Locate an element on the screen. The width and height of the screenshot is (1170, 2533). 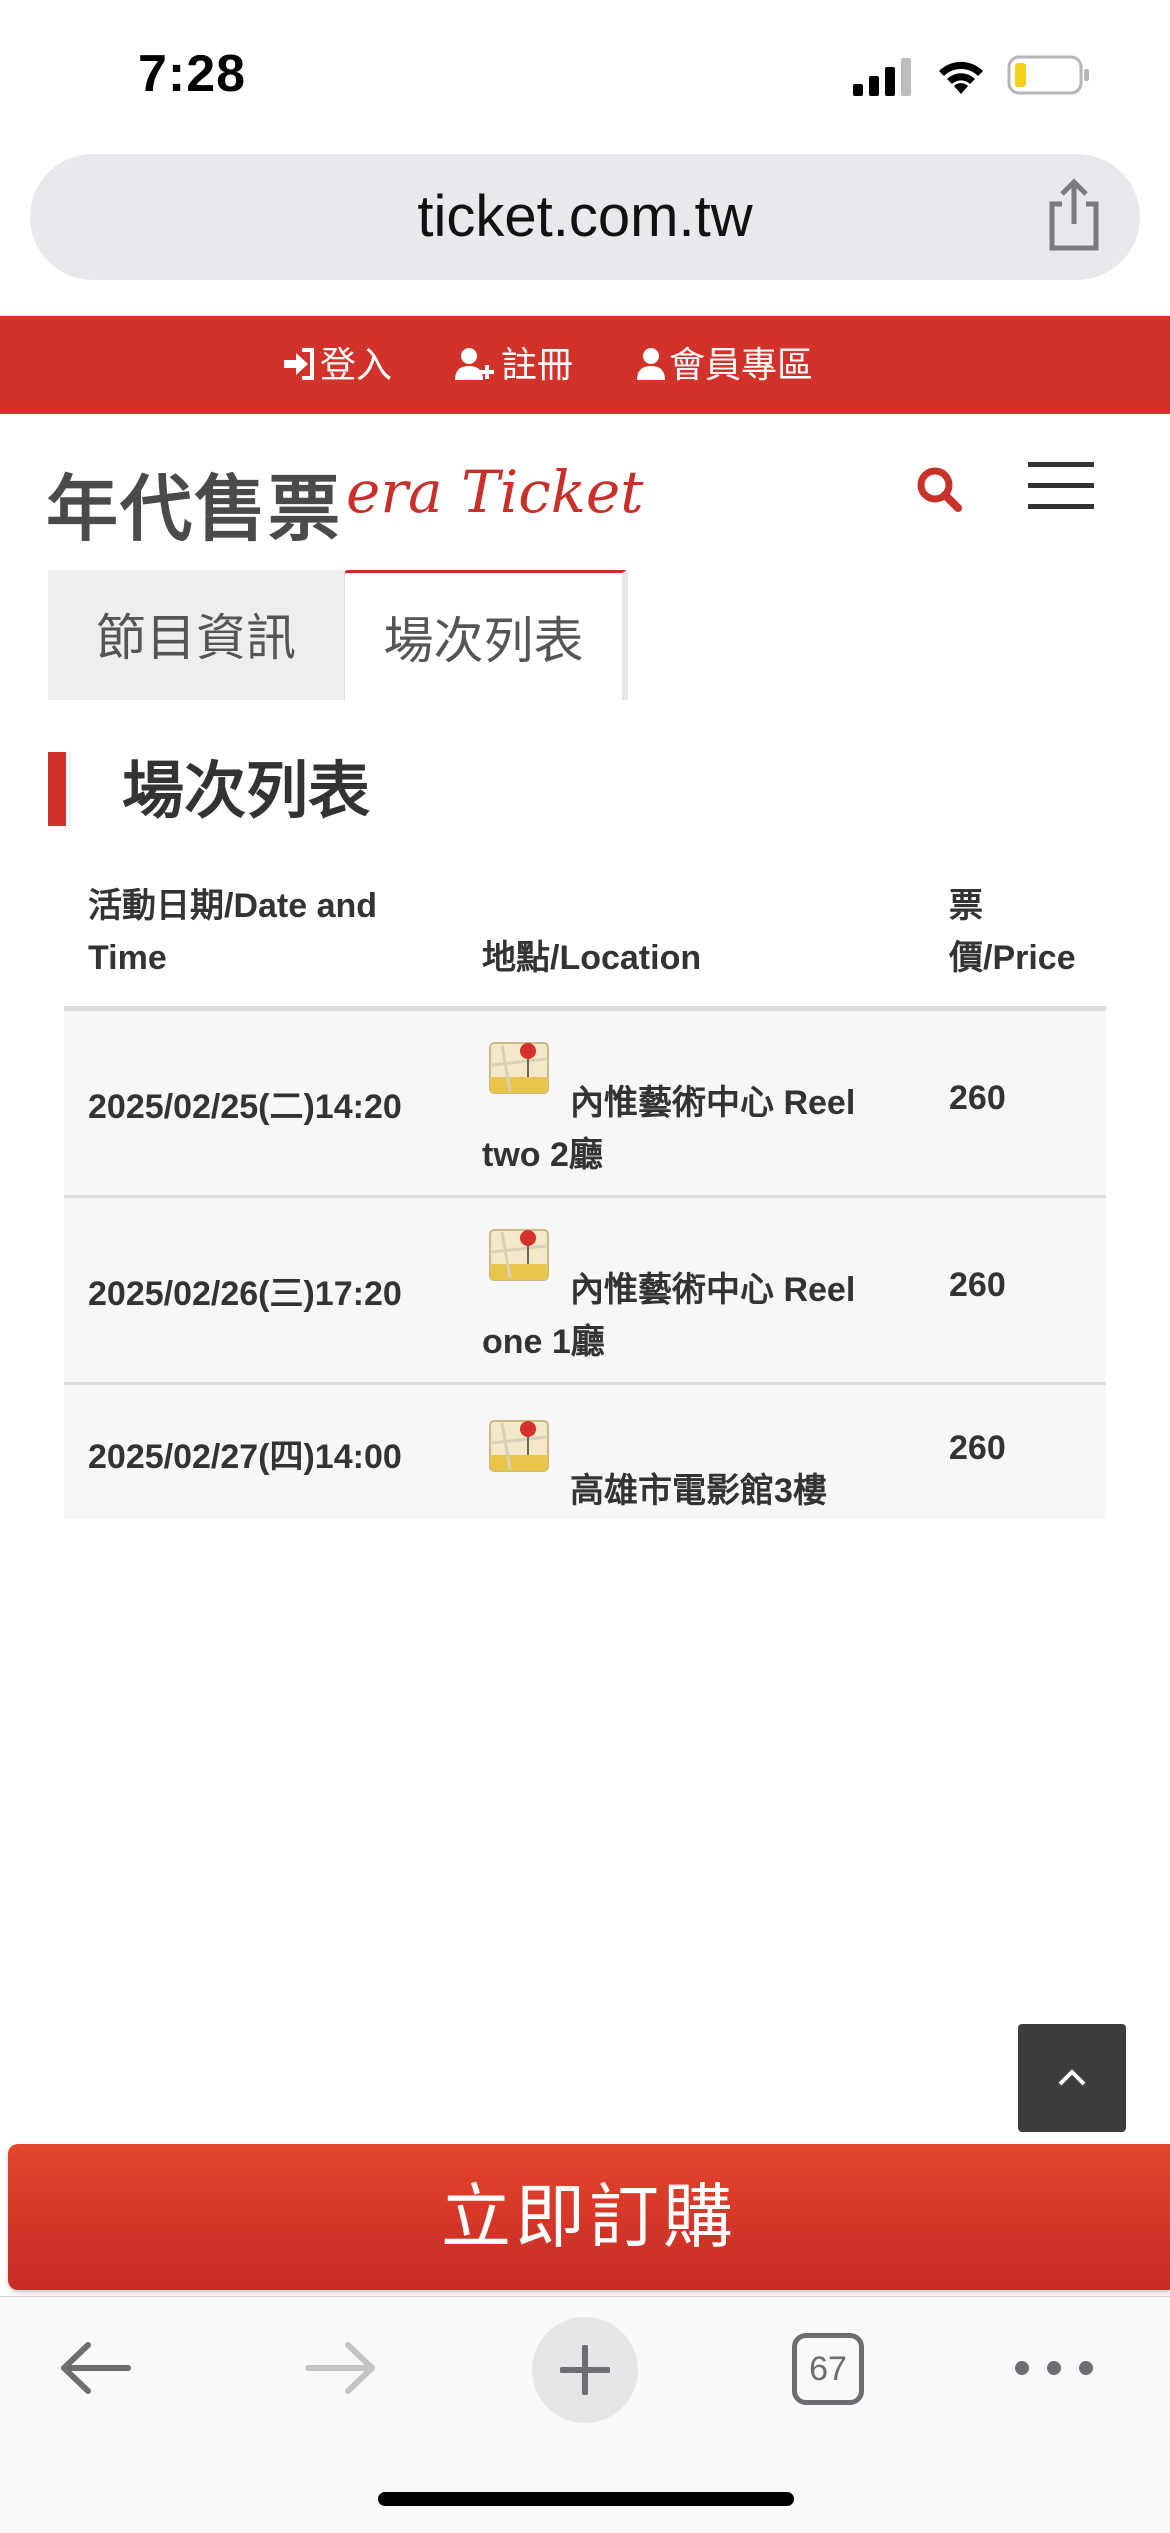
register-link: 註冊 is located at coordinates (514, 365).